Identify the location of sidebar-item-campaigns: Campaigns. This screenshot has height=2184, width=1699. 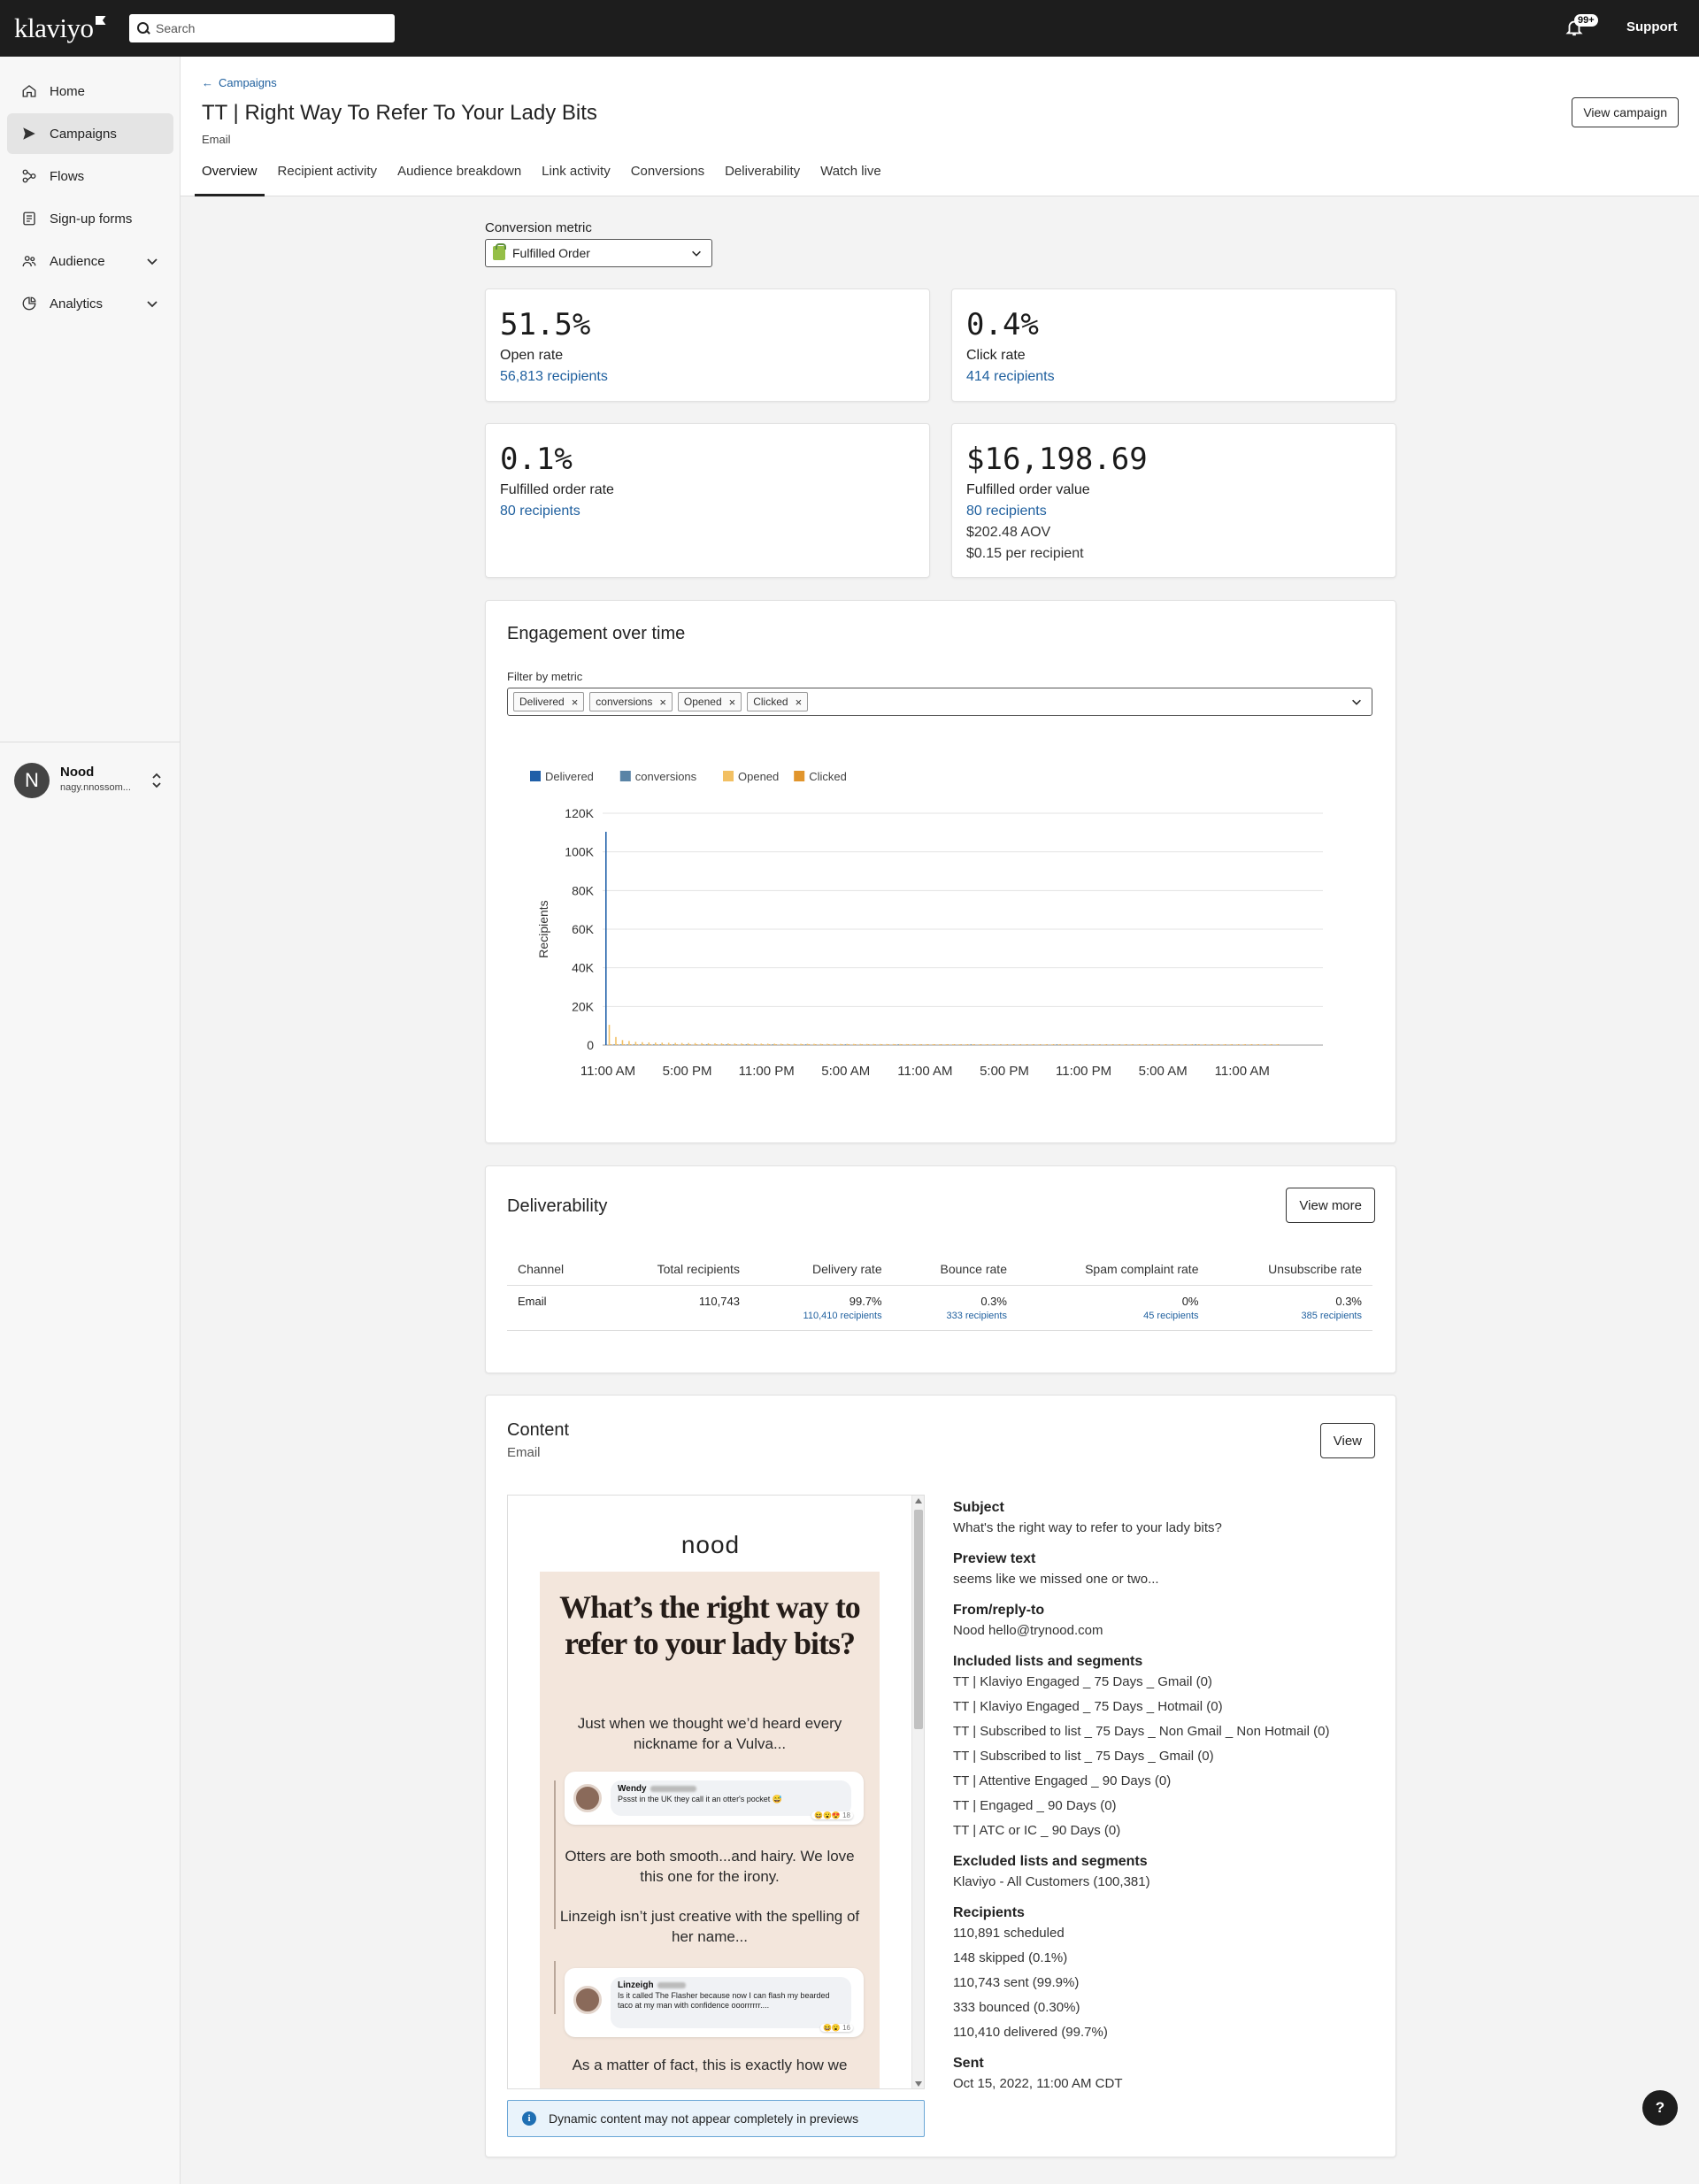
(90, 133).